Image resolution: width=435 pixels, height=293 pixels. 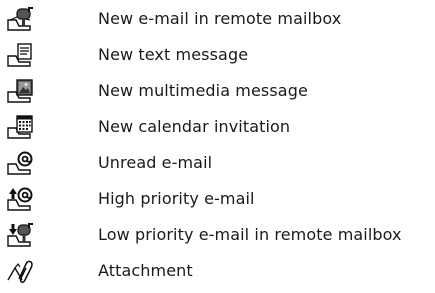 I want to click on high-priority-email-icon, so click(x=20, y=199).